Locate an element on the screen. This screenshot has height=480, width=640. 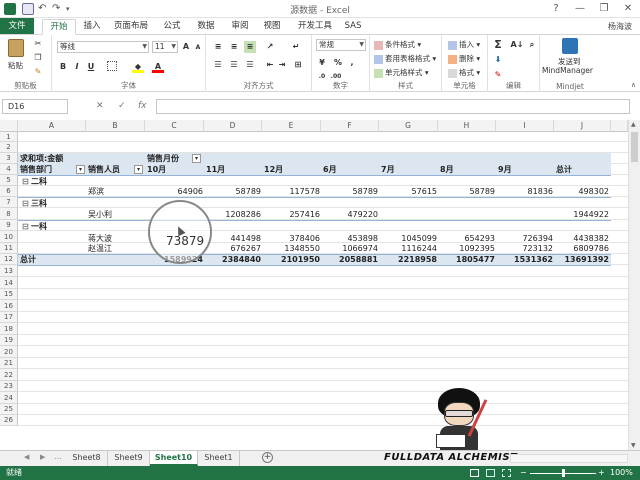
vertical-scrollbar: ▲ ▼ is located at coordinates (634, 285).